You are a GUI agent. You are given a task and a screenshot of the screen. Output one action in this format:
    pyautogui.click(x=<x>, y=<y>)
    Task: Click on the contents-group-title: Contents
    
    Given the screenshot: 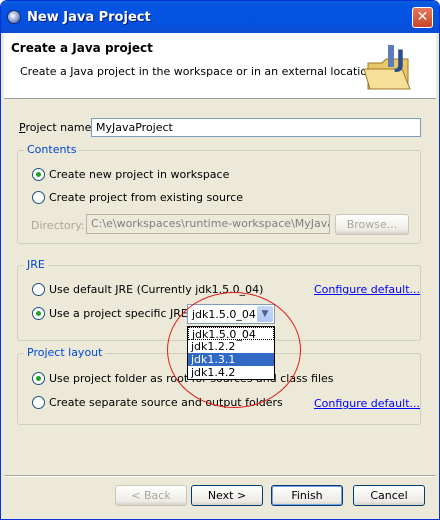 What is the action you would take?
    pyautogui.click(x=52, y=149)
    